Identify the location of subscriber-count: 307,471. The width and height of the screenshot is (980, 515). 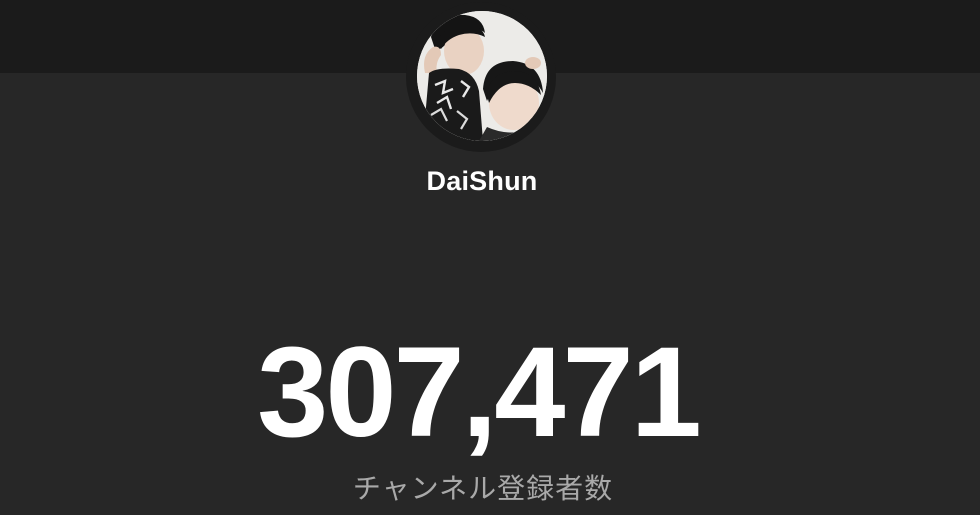
(479, 392).